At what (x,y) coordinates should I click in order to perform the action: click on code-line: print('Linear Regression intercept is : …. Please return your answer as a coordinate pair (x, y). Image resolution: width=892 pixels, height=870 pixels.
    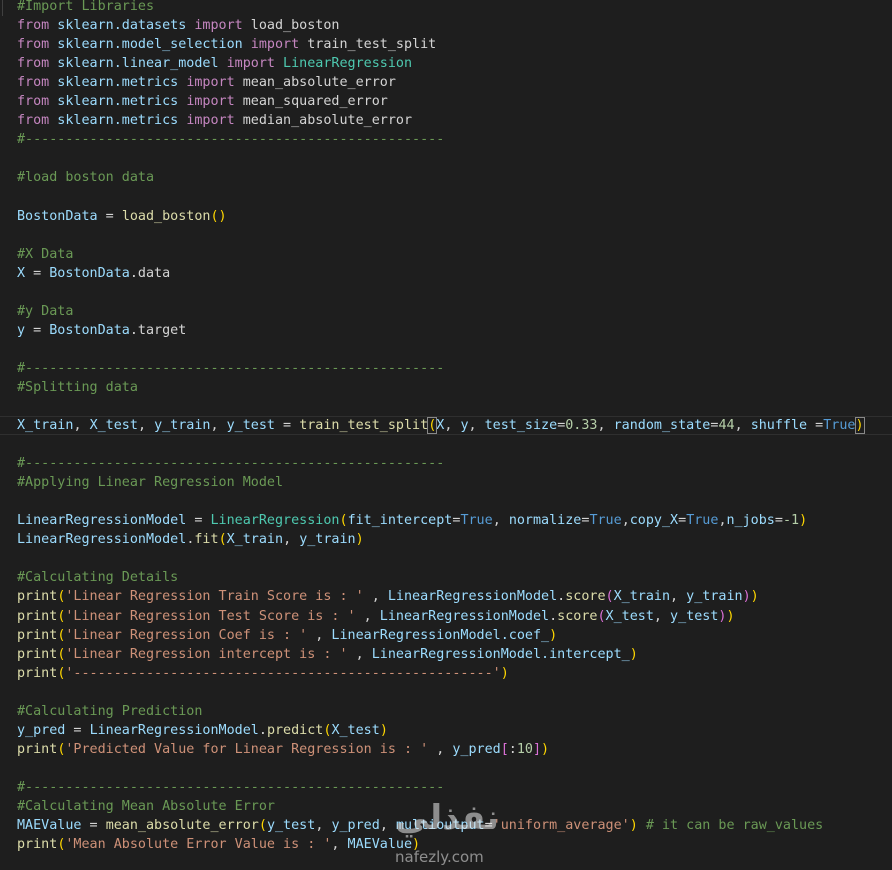
    Looking at the image, I should click on (446, 654).